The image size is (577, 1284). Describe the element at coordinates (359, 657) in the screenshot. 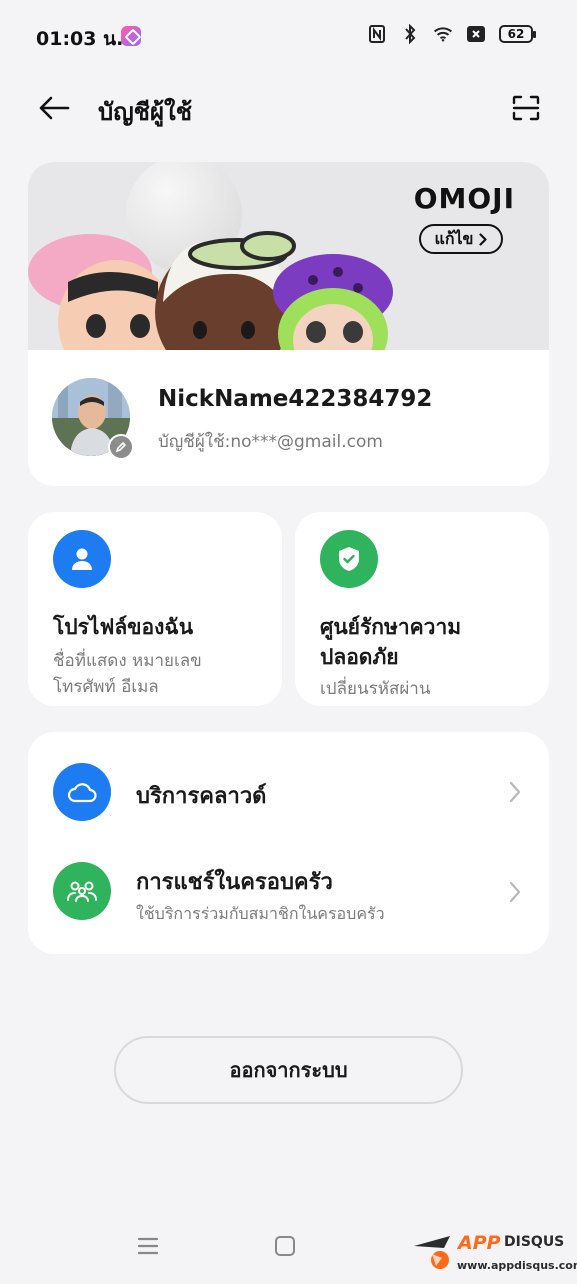

I see `security-title-line2: ปลอดภัย` at that location.